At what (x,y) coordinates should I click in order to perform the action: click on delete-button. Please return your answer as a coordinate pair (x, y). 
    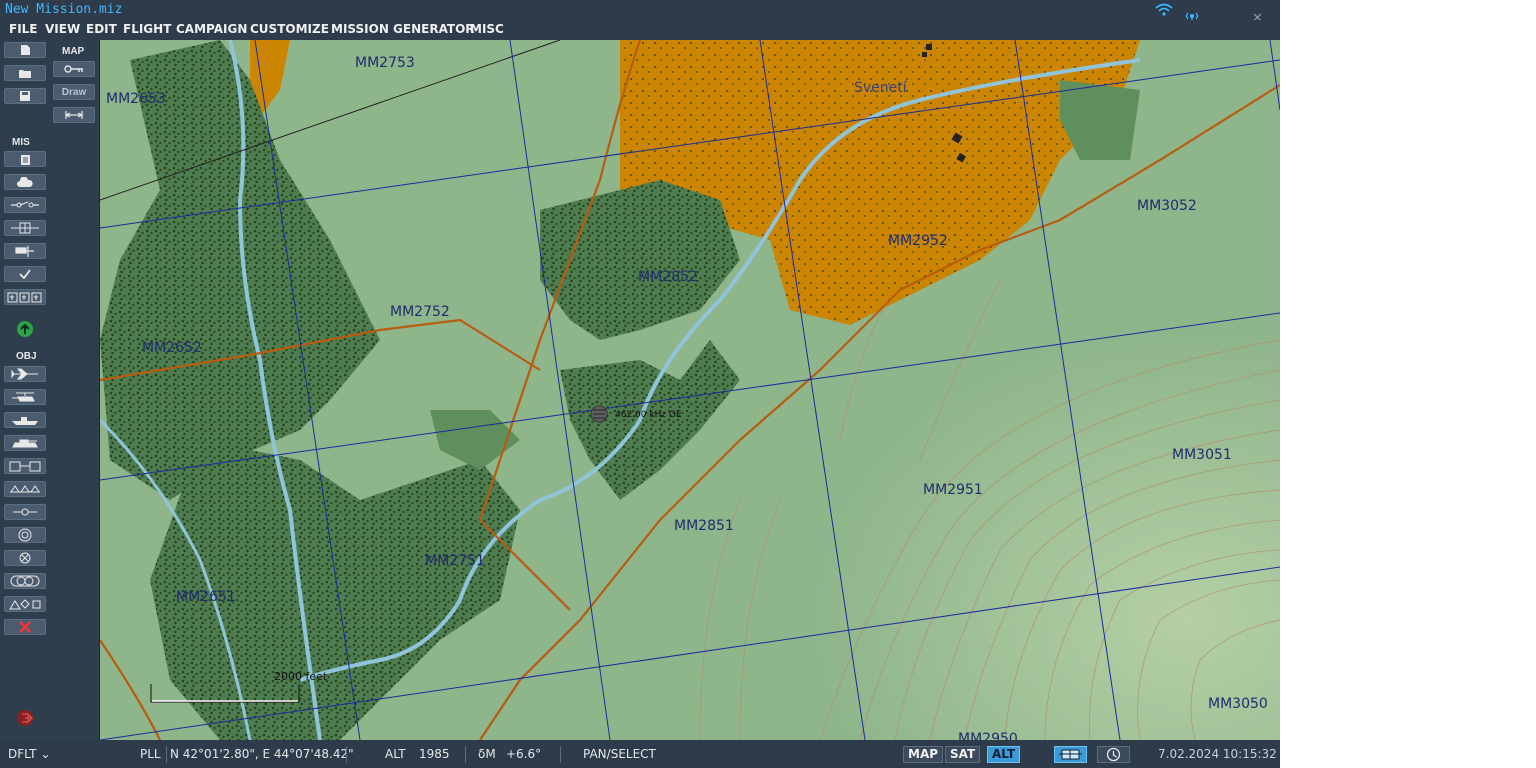
    Looking at the image, I should click on (25, 627).